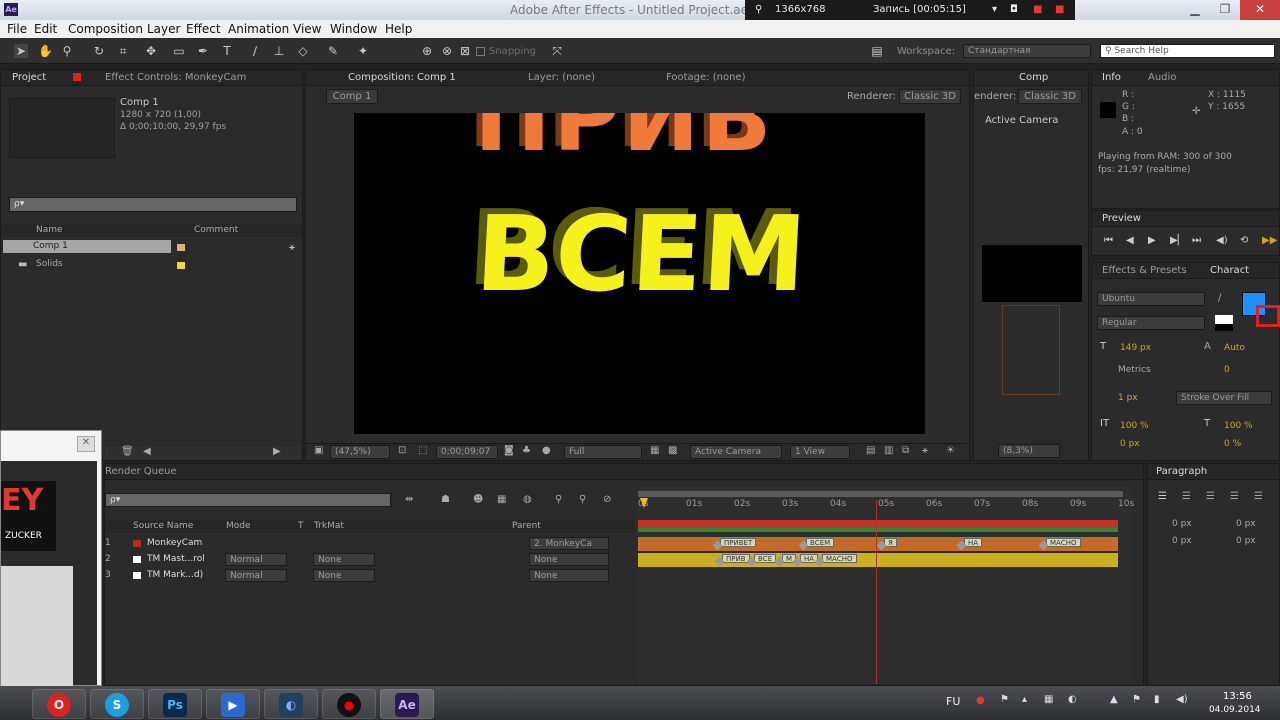 This screenshot has height=720, width=1280. I want to click on time-ruler: 0s01s02s03s04s05s06s07s08s09s10s, so click(886, 505).